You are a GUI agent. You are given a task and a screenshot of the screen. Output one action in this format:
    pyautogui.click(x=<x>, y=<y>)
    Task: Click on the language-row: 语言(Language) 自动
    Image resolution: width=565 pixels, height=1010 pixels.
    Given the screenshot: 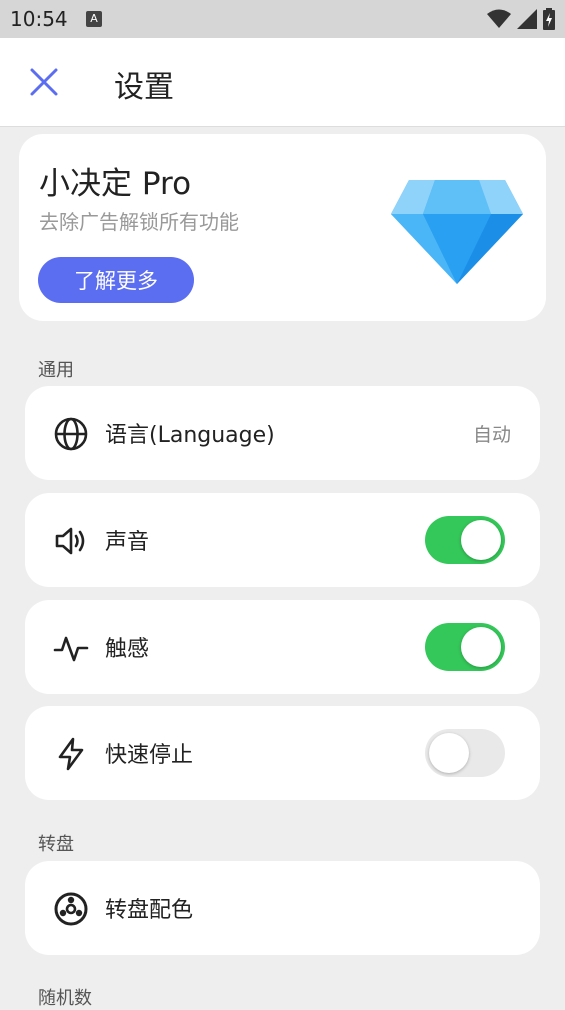 What is the action you would take?
    pyautogui.click(x=282, y=433)
    